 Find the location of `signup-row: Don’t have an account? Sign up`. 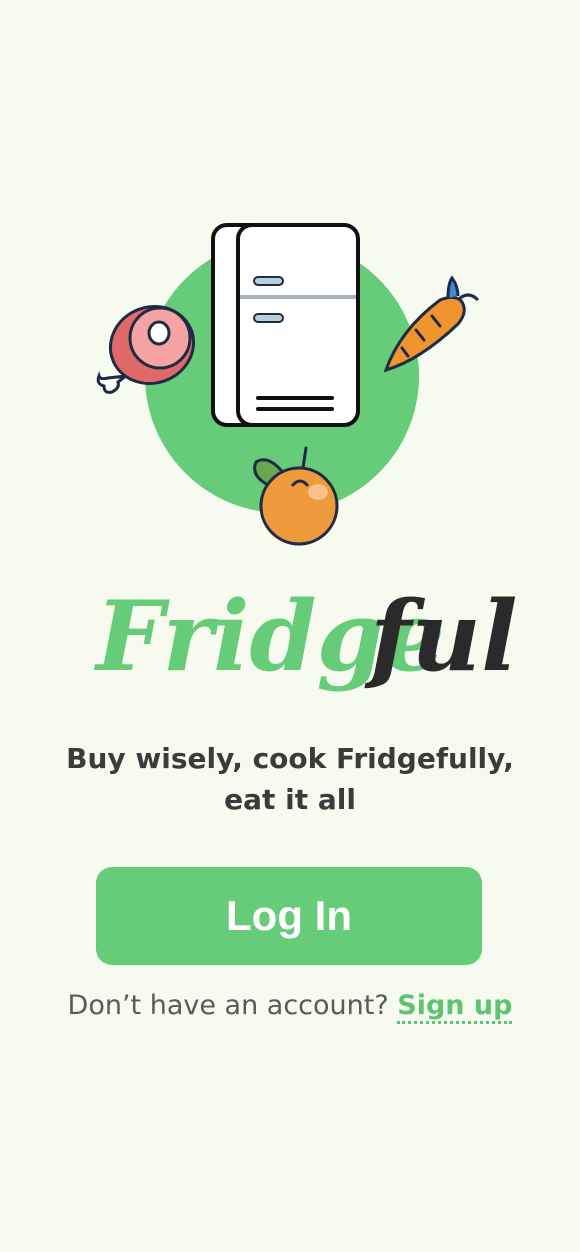

signup-row: Don’t have an account? Sign up is located at coordinates (290, 1007).